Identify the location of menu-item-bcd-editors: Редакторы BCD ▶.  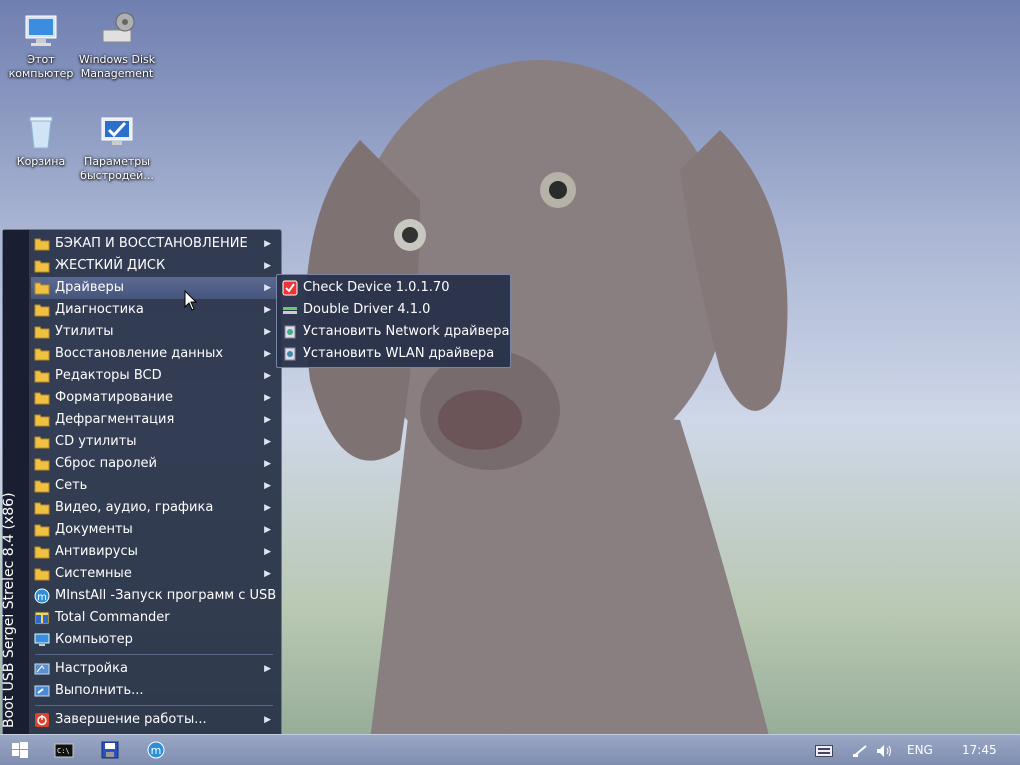
(155, 376).